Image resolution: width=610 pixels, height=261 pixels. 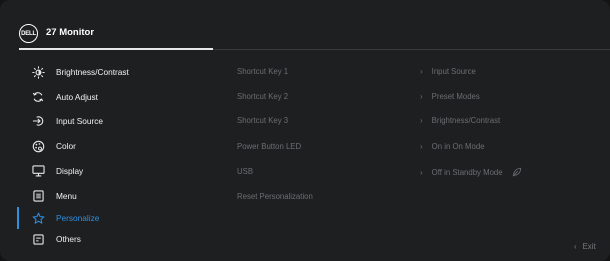 What do you see at coordinates (38, 239) in the screenshot?
I see `others-icon` at bounding box center [38, 239].